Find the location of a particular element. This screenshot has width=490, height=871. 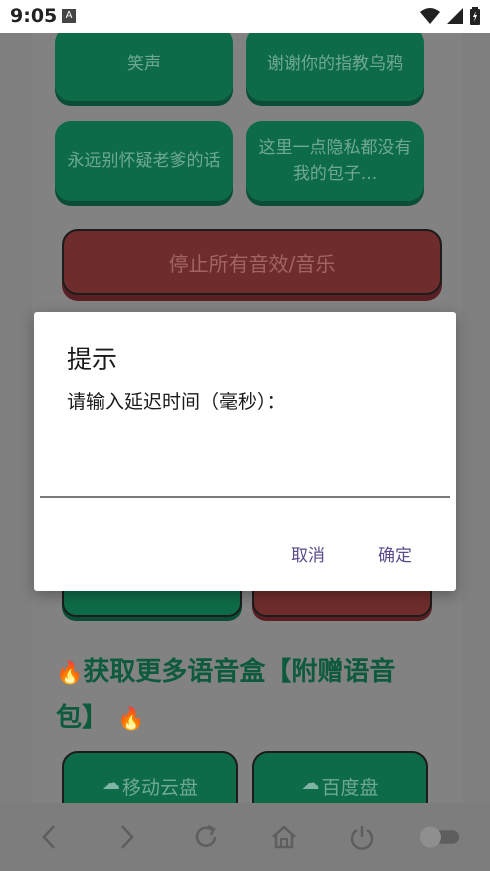

battery-icon is located at coordinates (475, 16).